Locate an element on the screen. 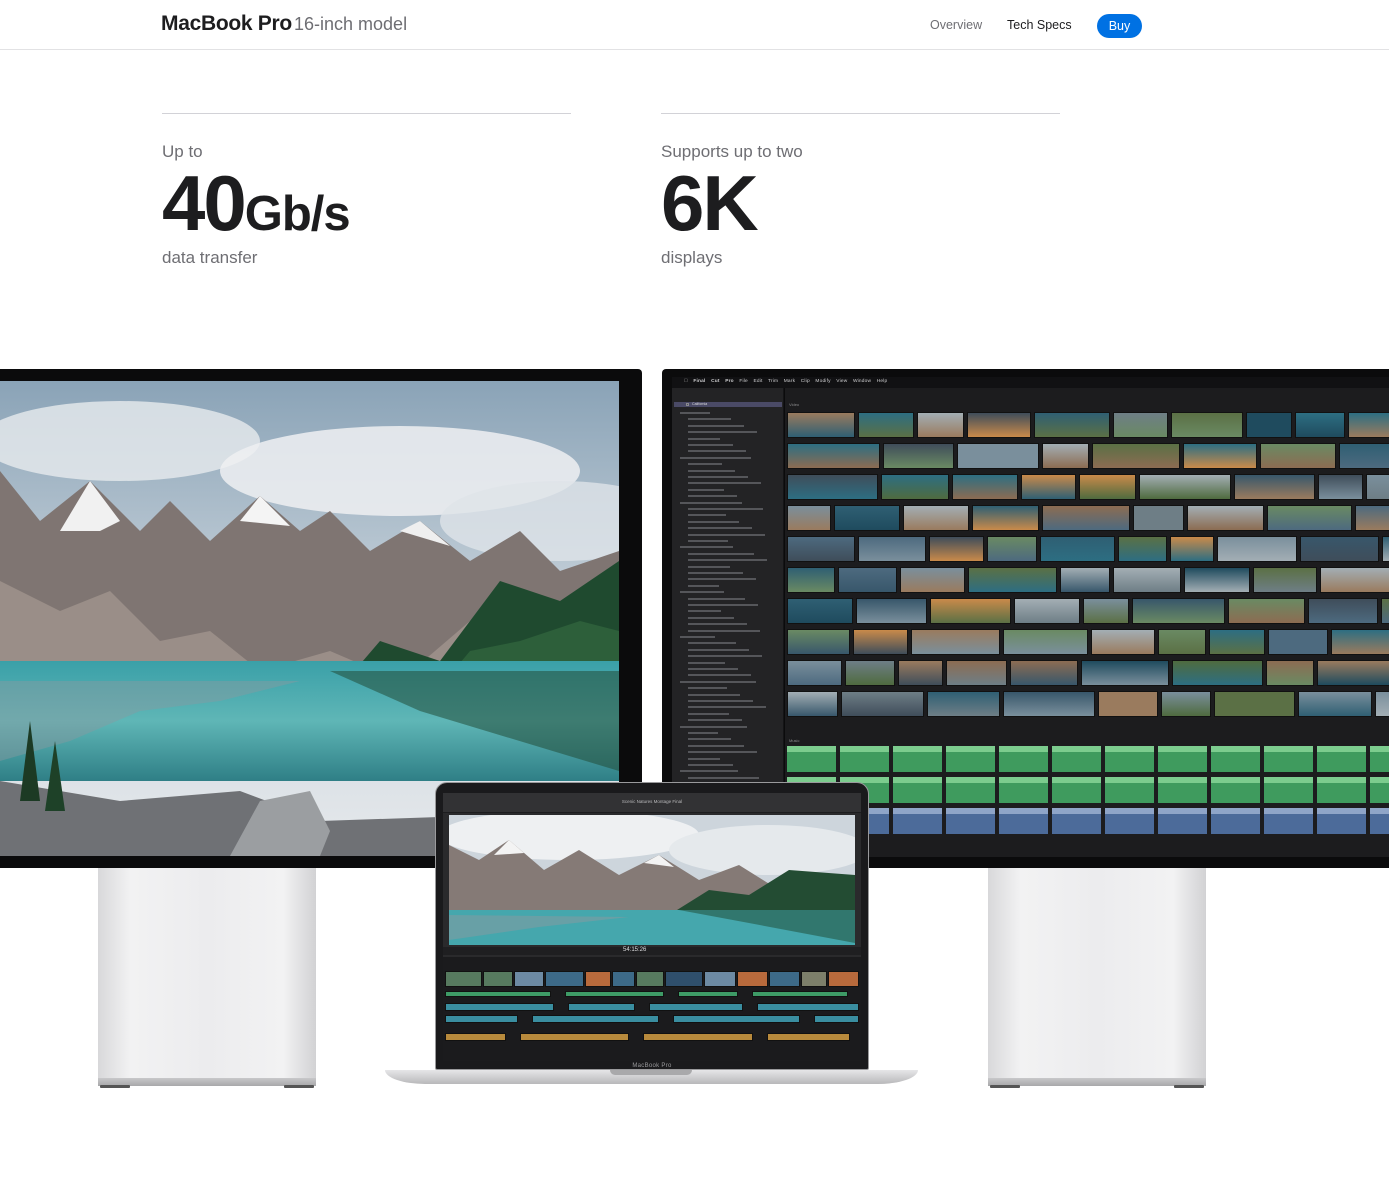  menu-item-view: View is located at coordinates (841, 381).